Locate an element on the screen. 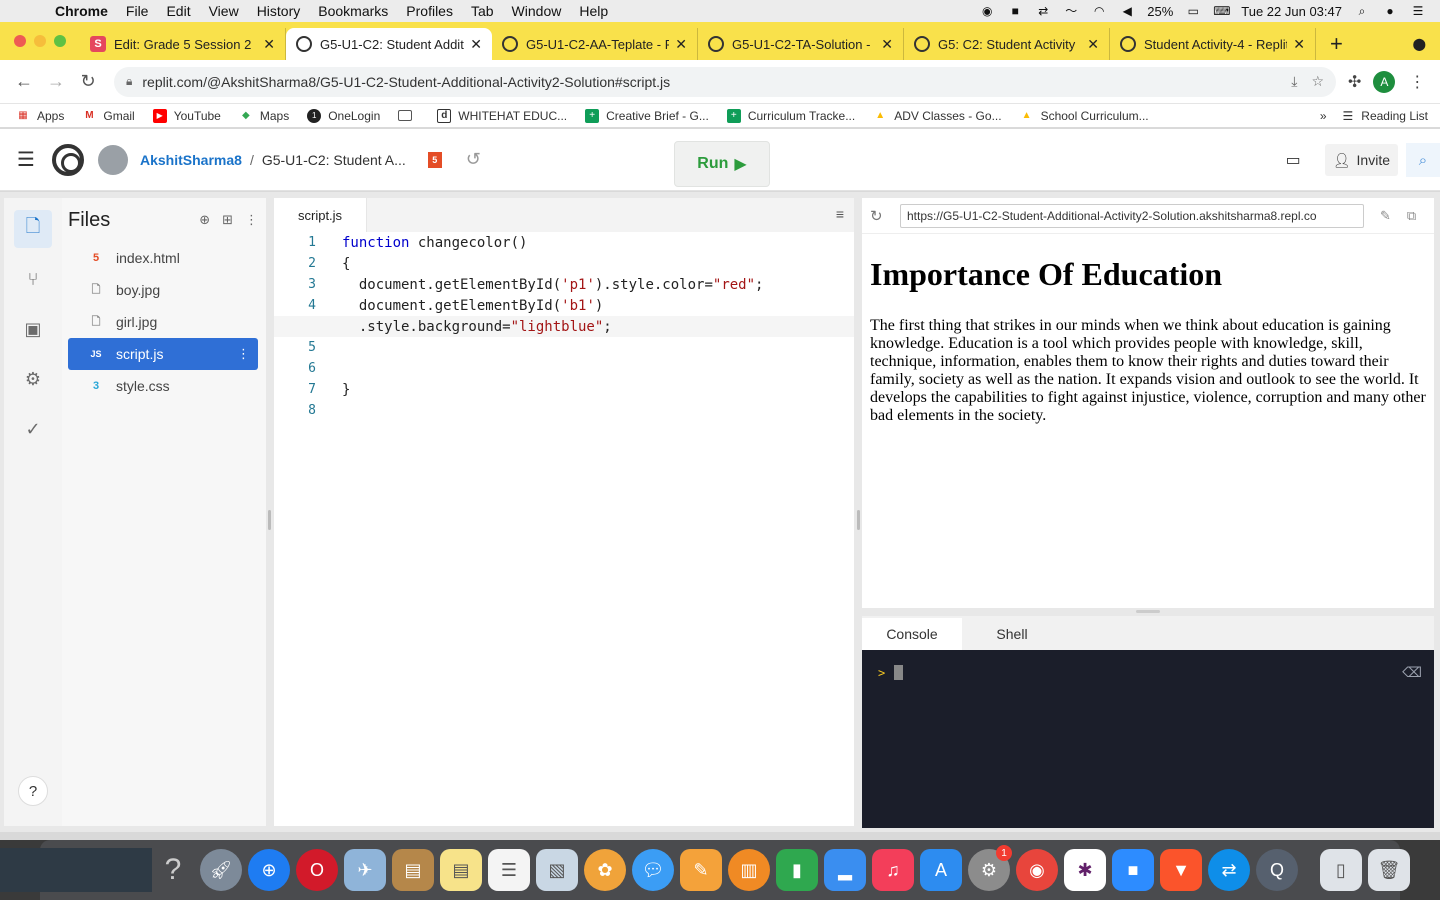  numbers-icon: ▮ is located at coordinates (797, 870).